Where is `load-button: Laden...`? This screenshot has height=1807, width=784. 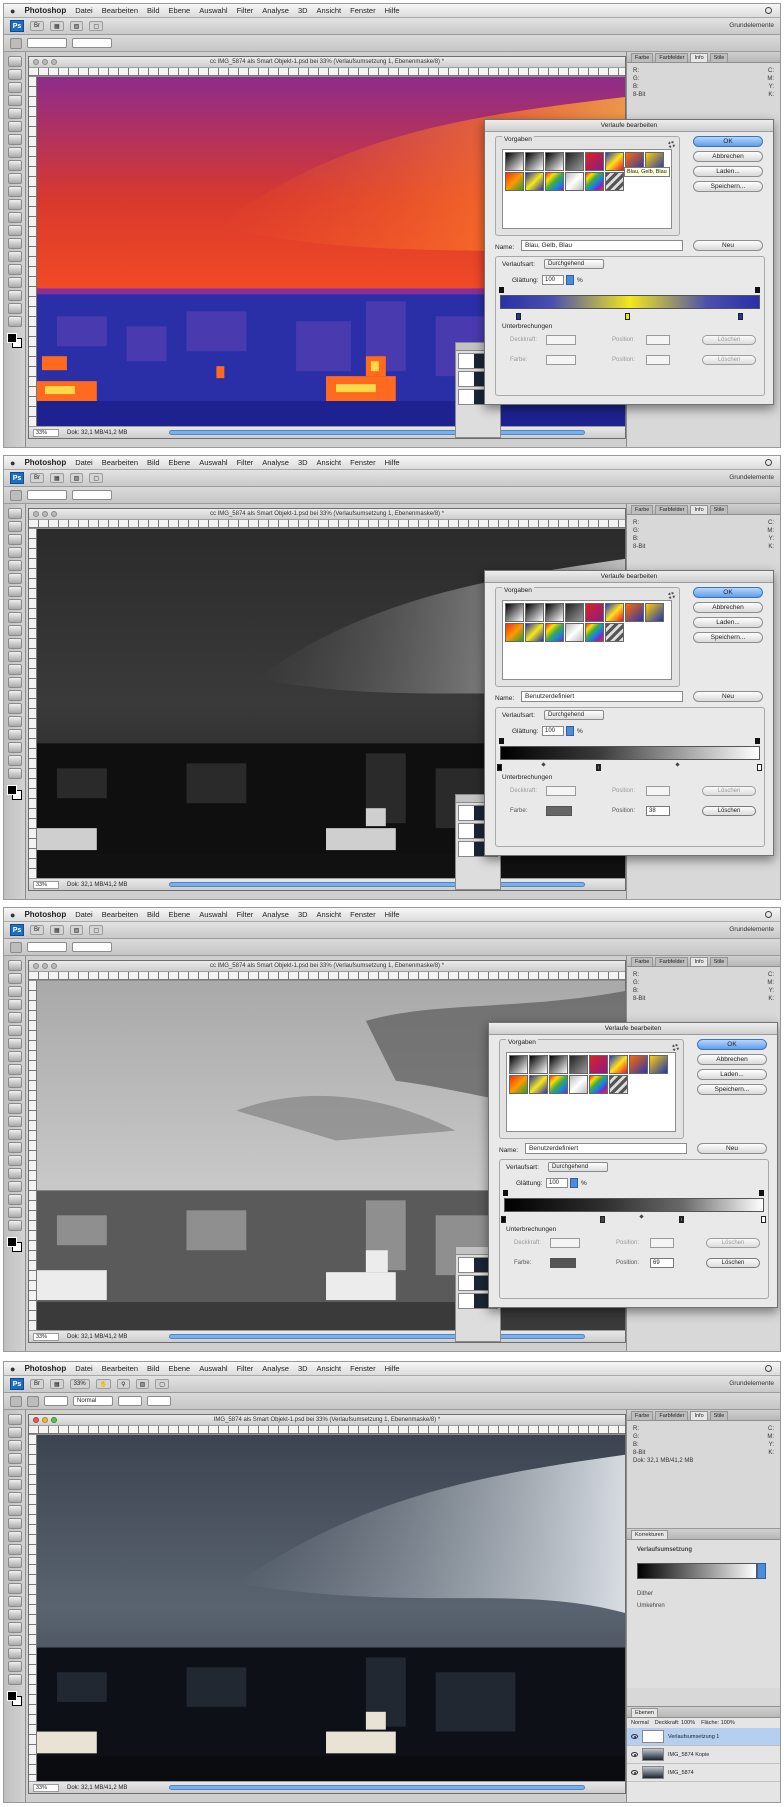 load-button: Laden... is located at coordinates (732, 1074).